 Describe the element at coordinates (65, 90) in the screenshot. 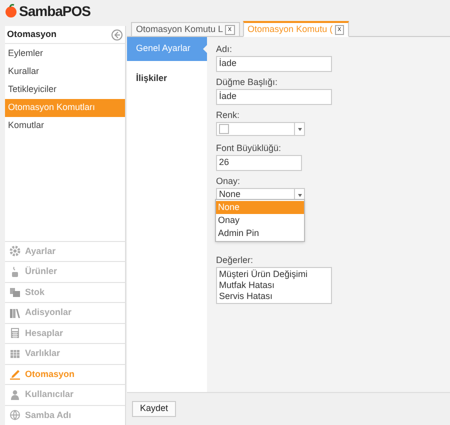

I see `sidebar-item: Tetikleyiciler` at that location.